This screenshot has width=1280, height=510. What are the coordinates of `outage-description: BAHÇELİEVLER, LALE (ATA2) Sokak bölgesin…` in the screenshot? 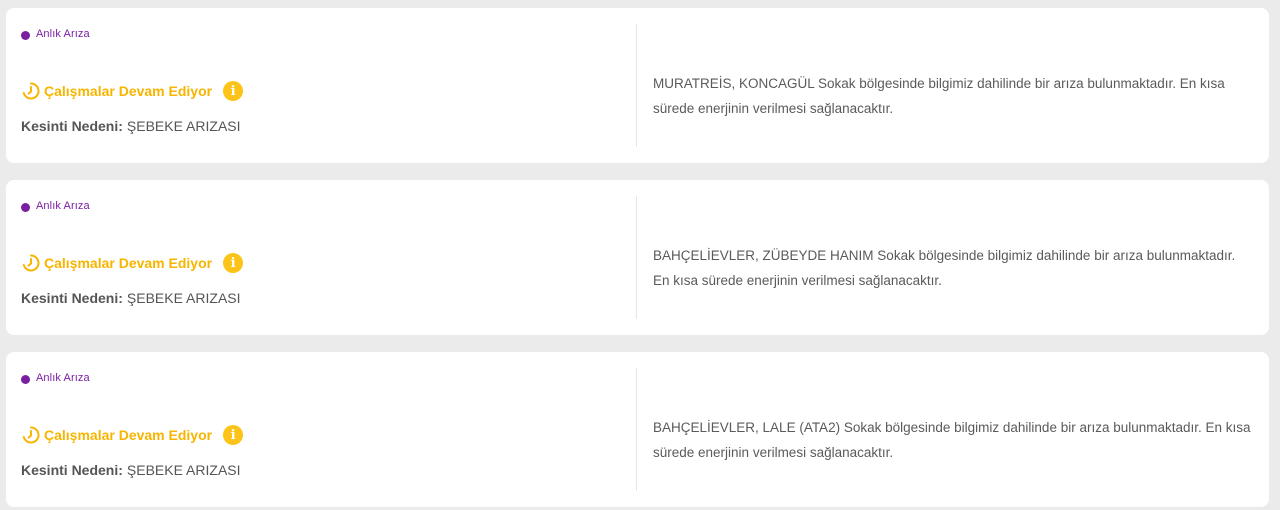 It's located at (952, 440).